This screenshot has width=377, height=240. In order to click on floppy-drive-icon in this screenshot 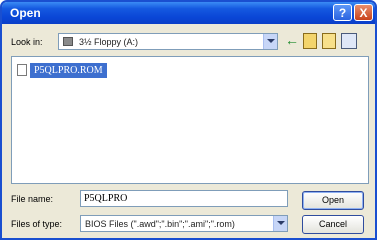, I will do `click(68, 41)`.